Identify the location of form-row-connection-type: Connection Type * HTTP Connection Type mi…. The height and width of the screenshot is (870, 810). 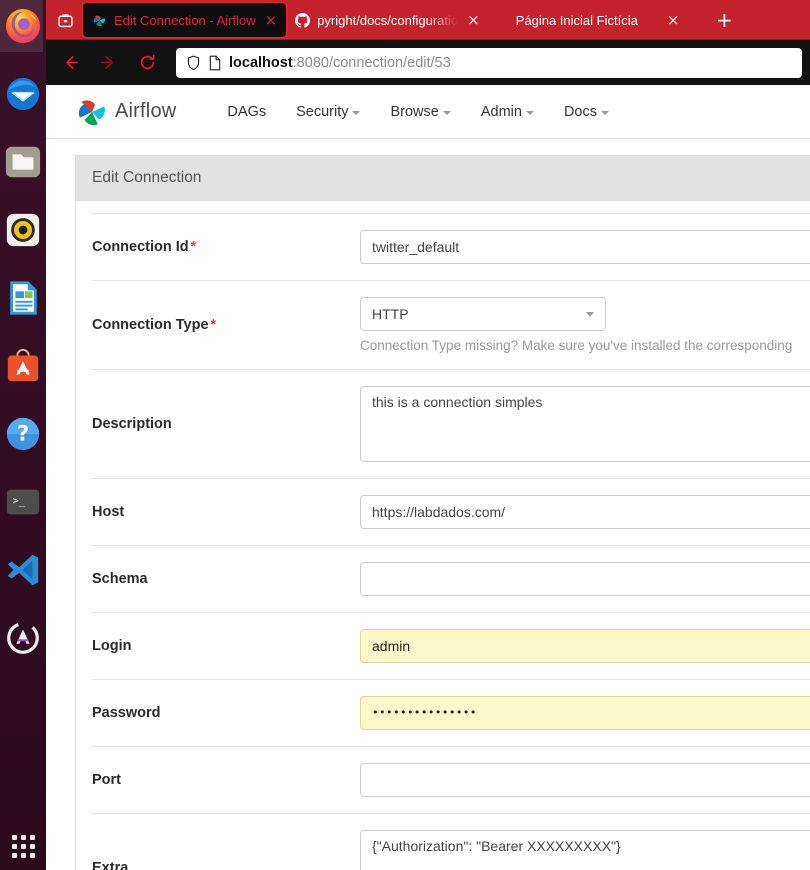
(451, 325).